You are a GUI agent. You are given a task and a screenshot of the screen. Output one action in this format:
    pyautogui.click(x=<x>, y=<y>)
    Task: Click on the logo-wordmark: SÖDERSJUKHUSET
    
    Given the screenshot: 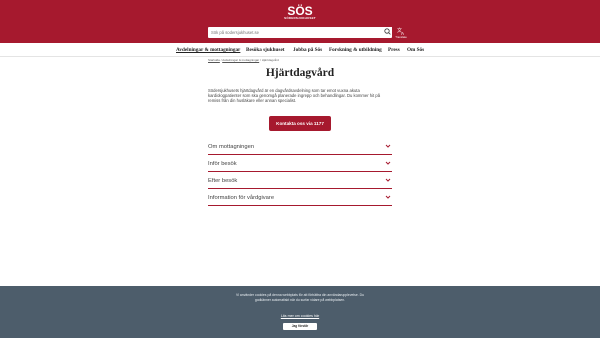 What is the action you would take?
    pyautogui.click(x=300, y=18)
    